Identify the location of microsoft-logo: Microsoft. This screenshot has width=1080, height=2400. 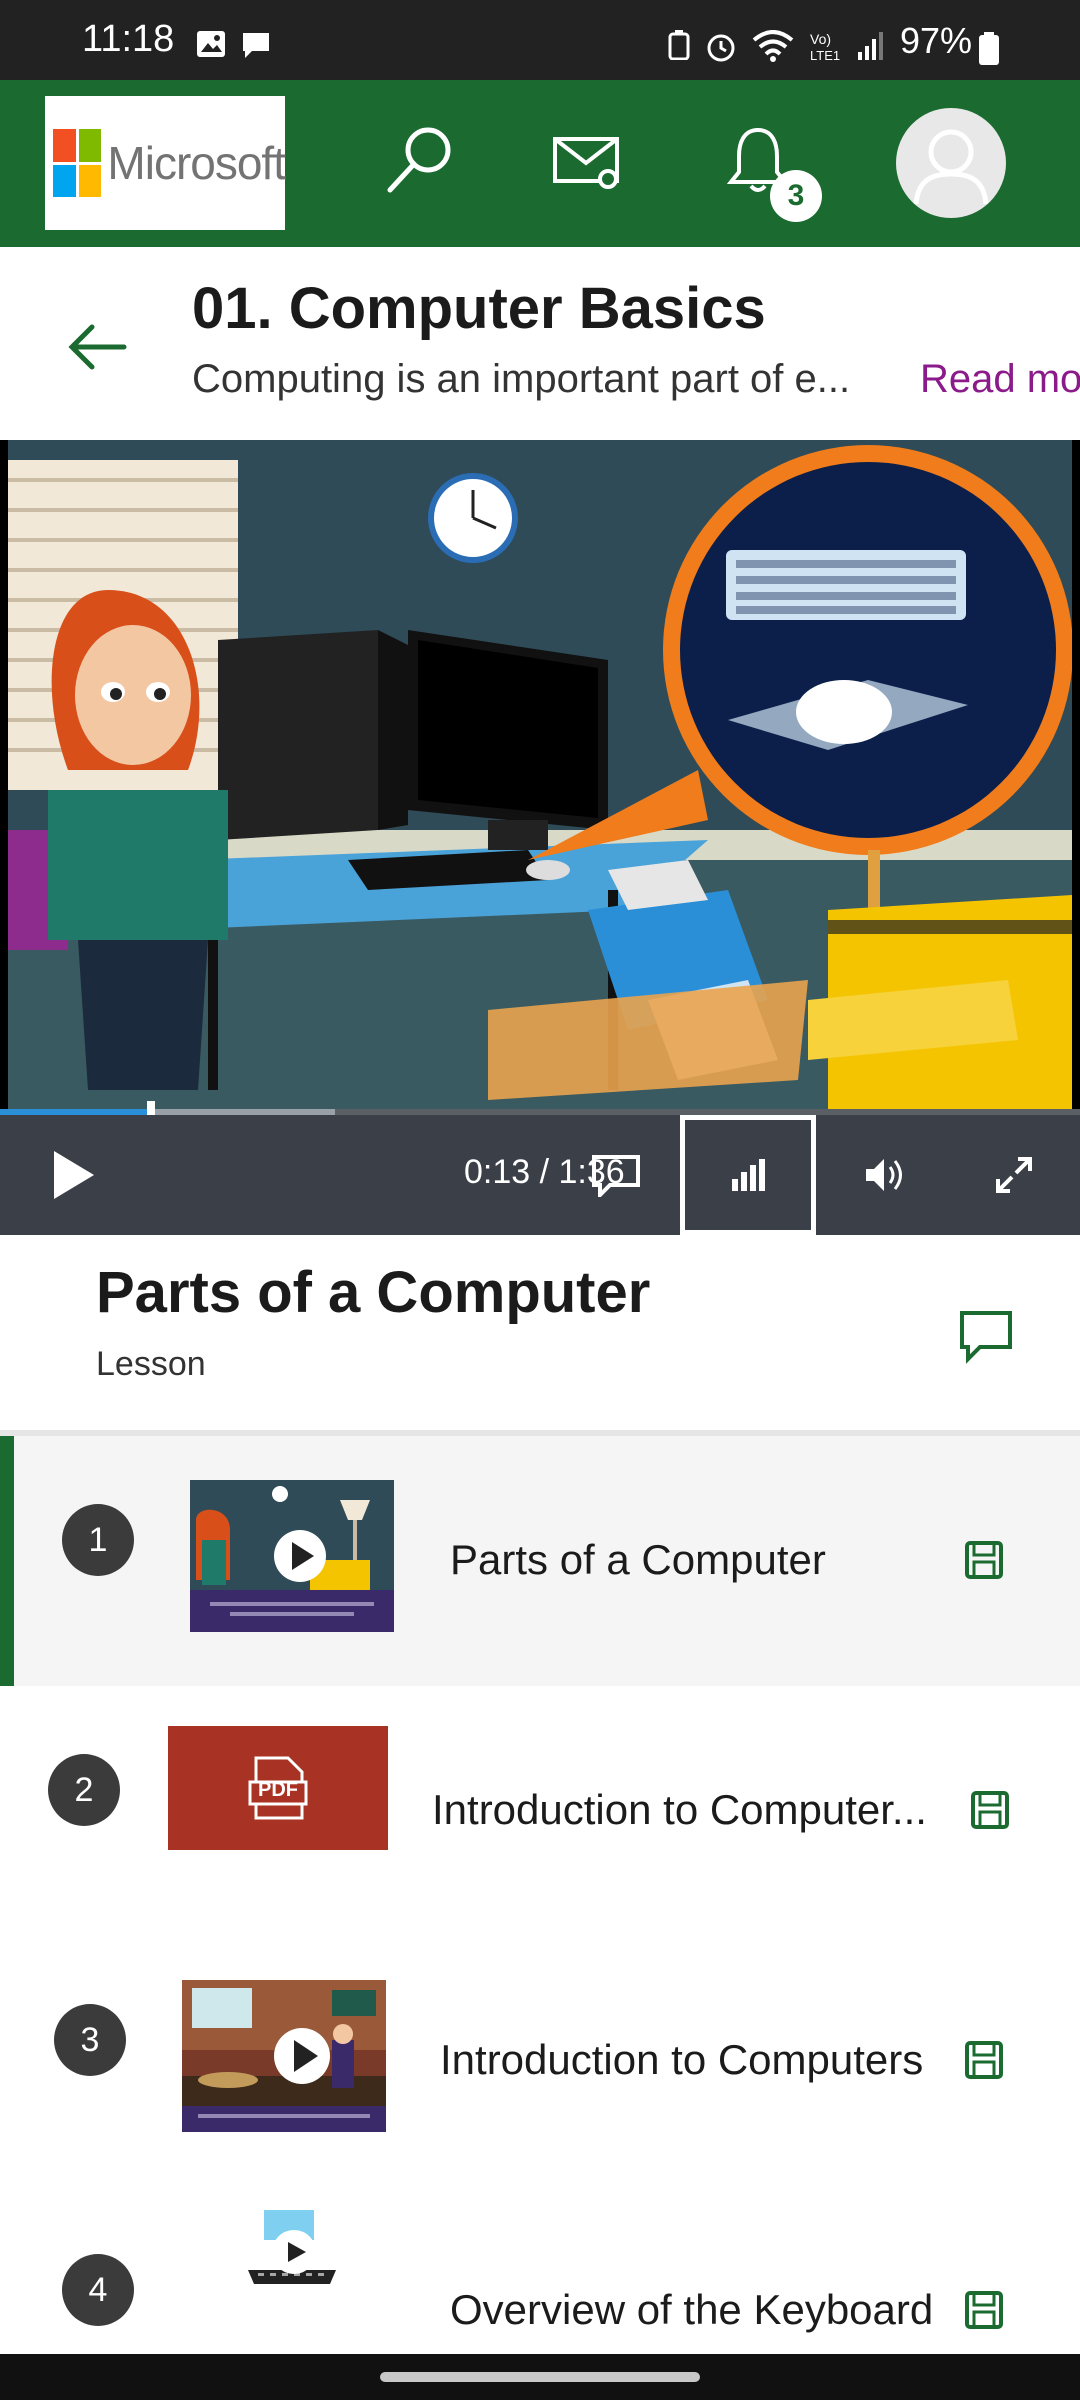
(165, 163).